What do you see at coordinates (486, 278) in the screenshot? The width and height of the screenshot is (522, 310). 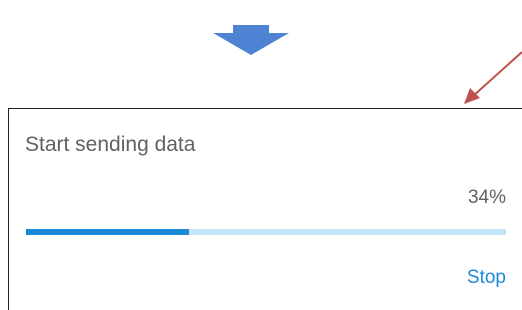 I see `stop-button: Stop` at bounding box center [486, 278].